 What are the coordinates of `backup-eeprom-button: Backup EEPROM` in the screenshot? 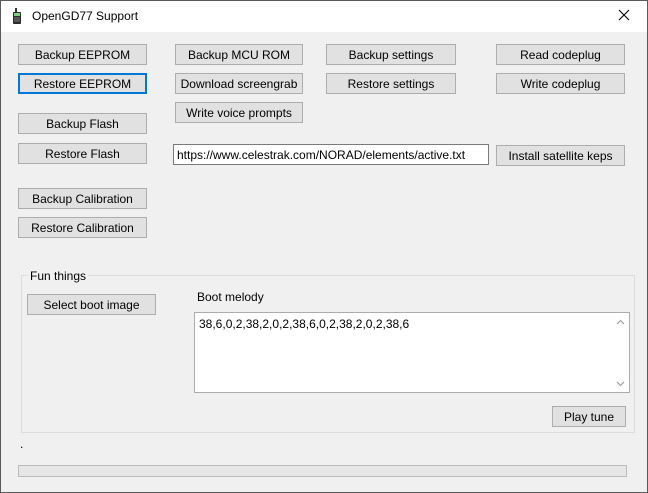 It's located at (82, 54).